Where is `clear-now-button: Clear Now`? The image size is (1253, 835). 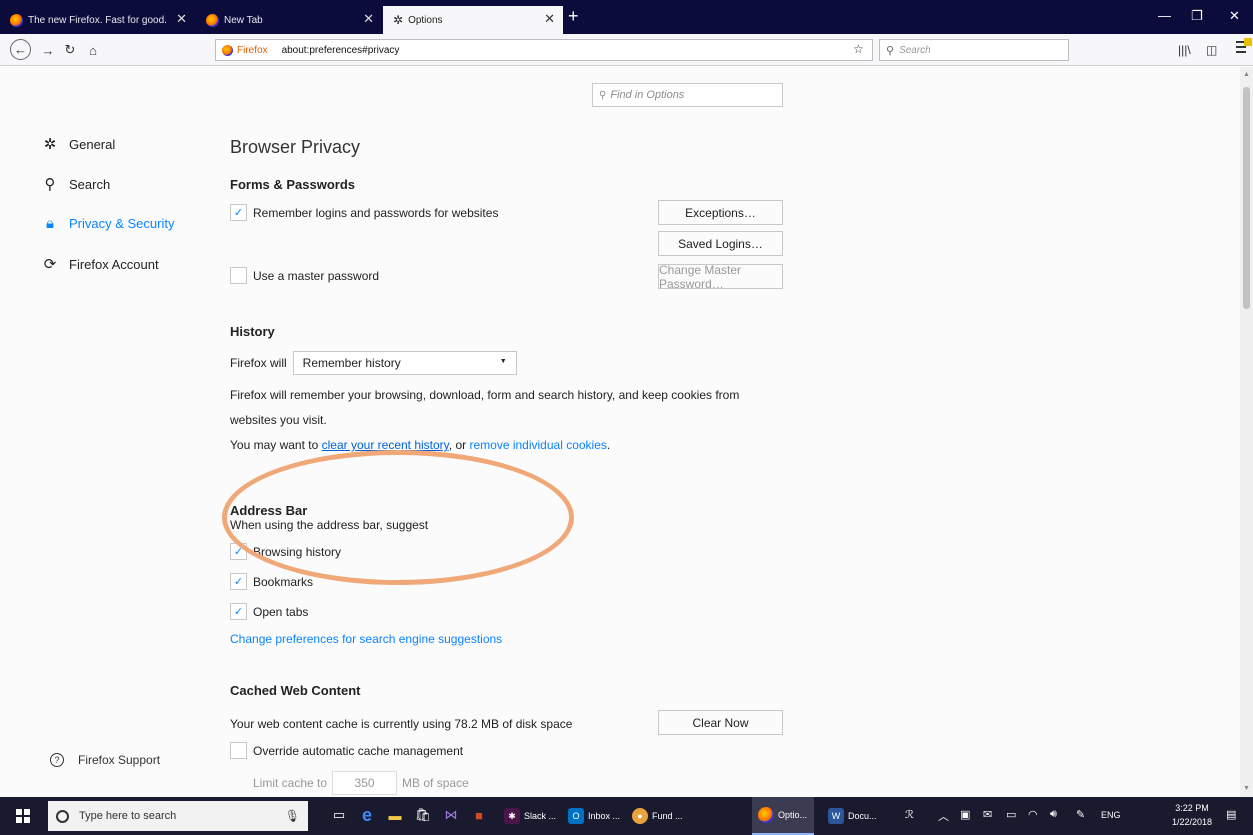 clear-now-button: Clear Now is located at coordinates (720, 722).